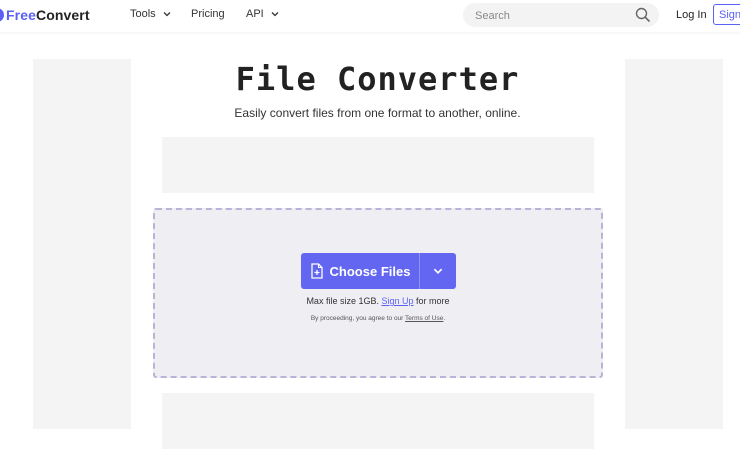 This screenshot has height=453, width=740. Describe the element at coordinates (316, 271) in the screenshot. I see `file-plus-icon` at that location.